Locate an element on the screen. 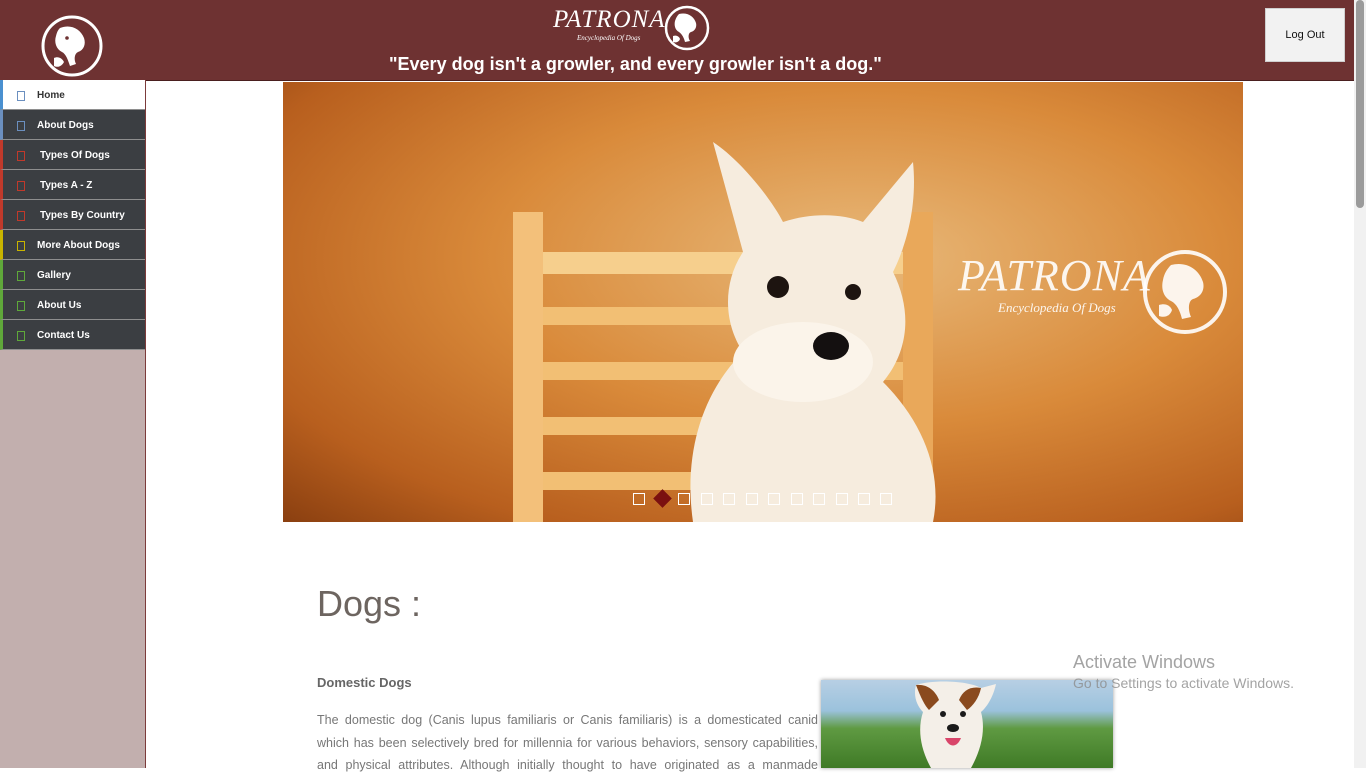 The width and height of the screenshot is (1366, 777). sidebar-item-home: Home is located at coordinates (72, 95).